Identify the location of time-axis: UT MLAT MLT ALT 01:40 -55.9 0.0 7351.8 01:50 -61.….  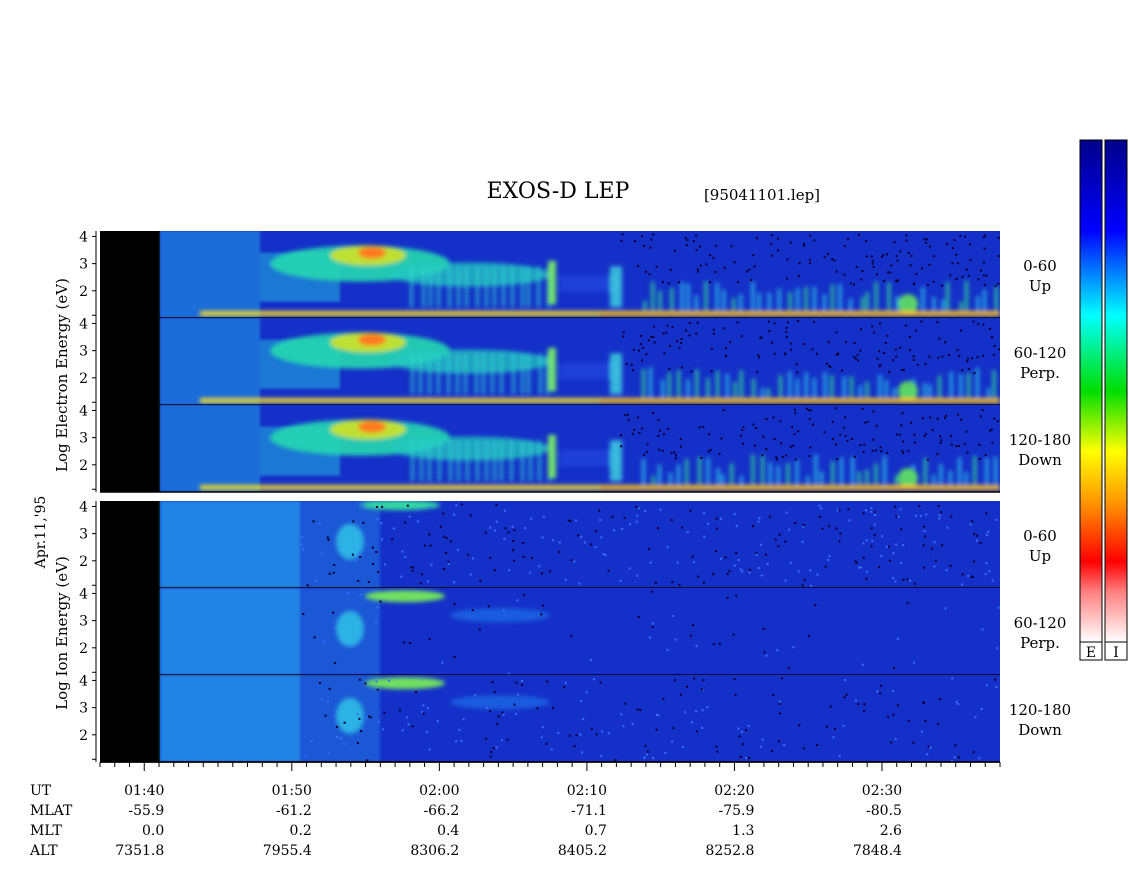
(515, 810).